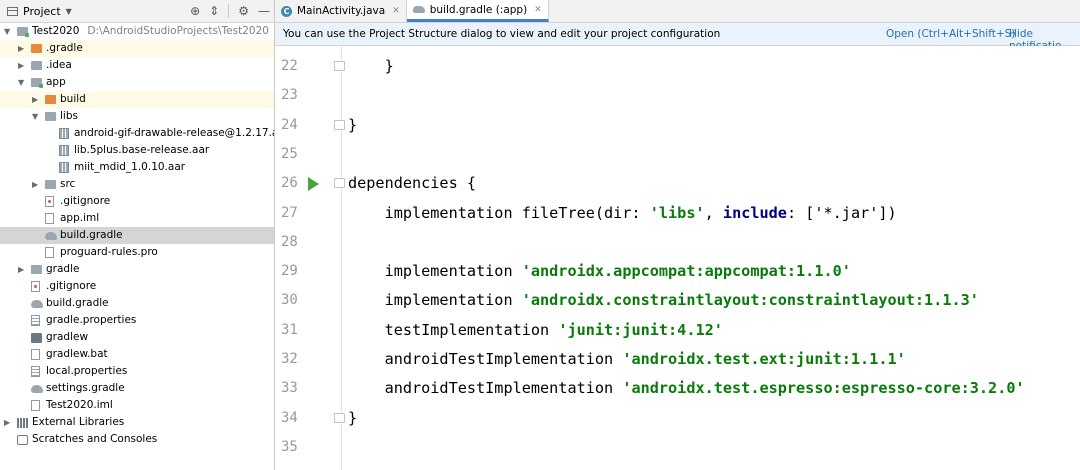  I want to click on tree-item: lib.5plus.base-release.aar, so click(137, 150).